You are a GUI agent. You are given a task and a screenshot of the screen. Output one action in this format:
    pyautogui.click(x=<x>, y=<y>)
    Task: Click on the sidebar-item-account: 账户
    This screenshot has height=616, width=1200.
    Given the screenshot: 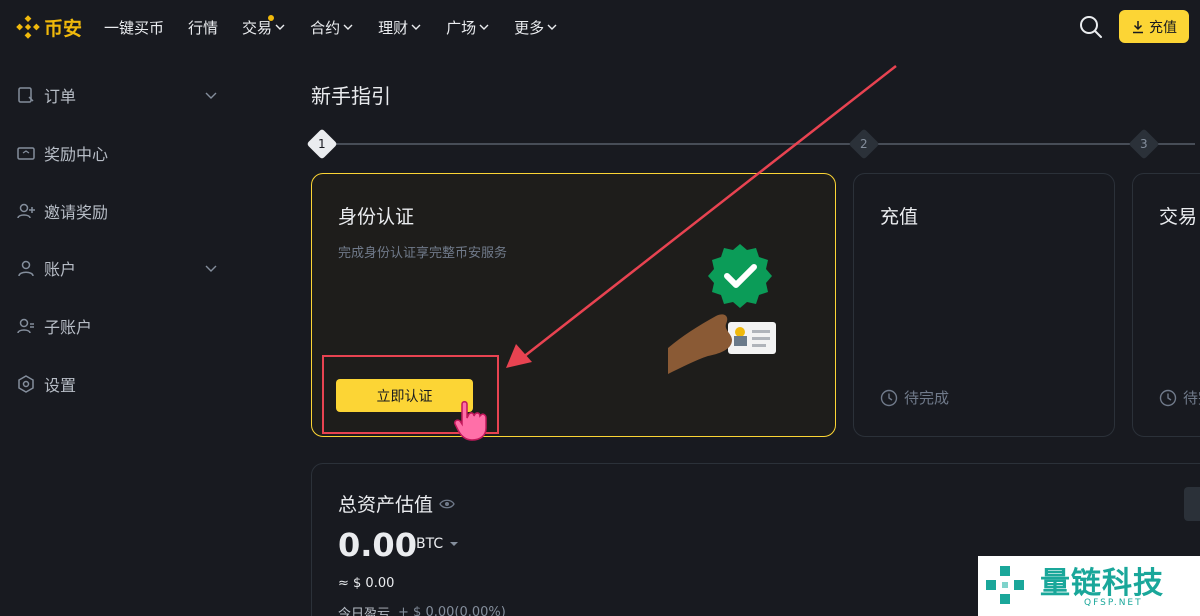 What is the action you would take?
    pyautogui.click(x=121, y=268)
    